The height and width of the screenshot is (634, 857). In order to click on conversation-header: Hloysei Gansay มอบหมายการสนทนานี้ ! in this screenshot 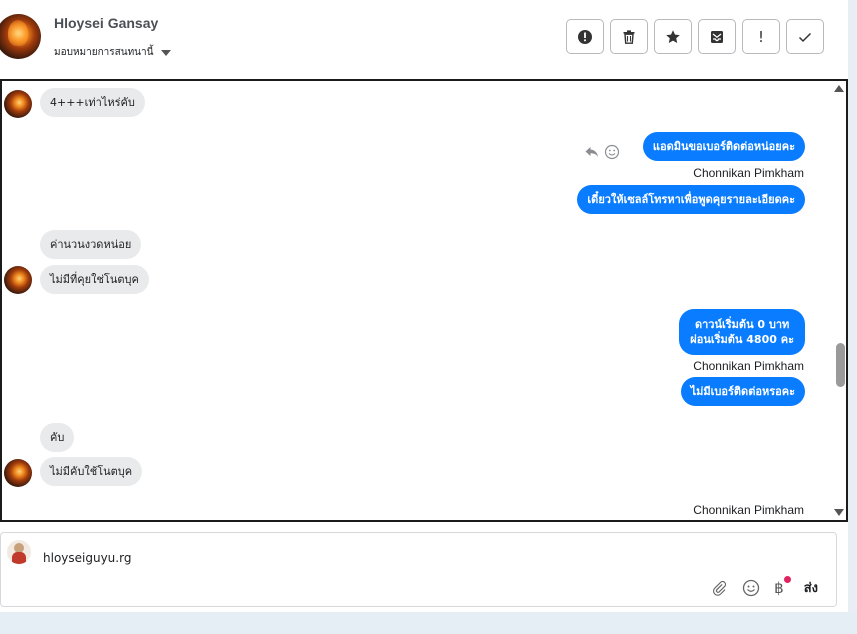, I will do `click(424, 39)`.